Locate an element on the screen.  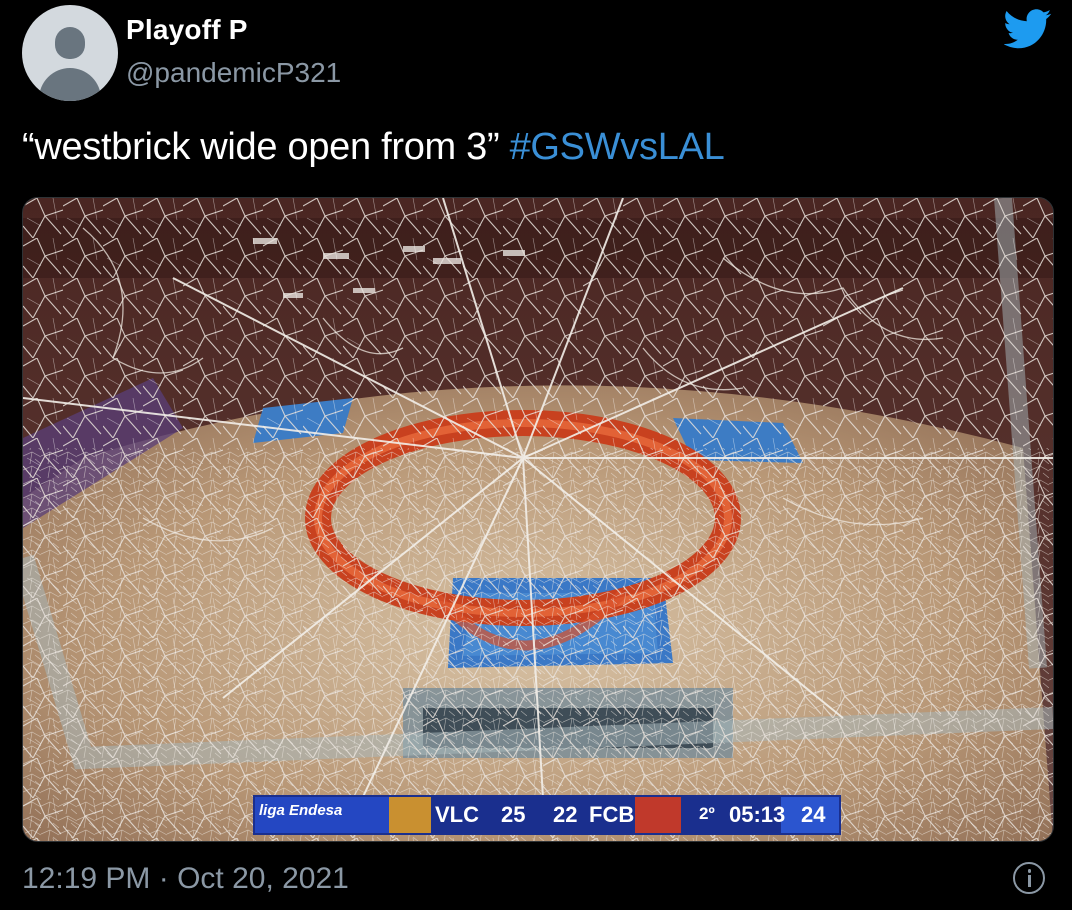
scoreboard-home-score: 25 is located at coordinates (513, 814).